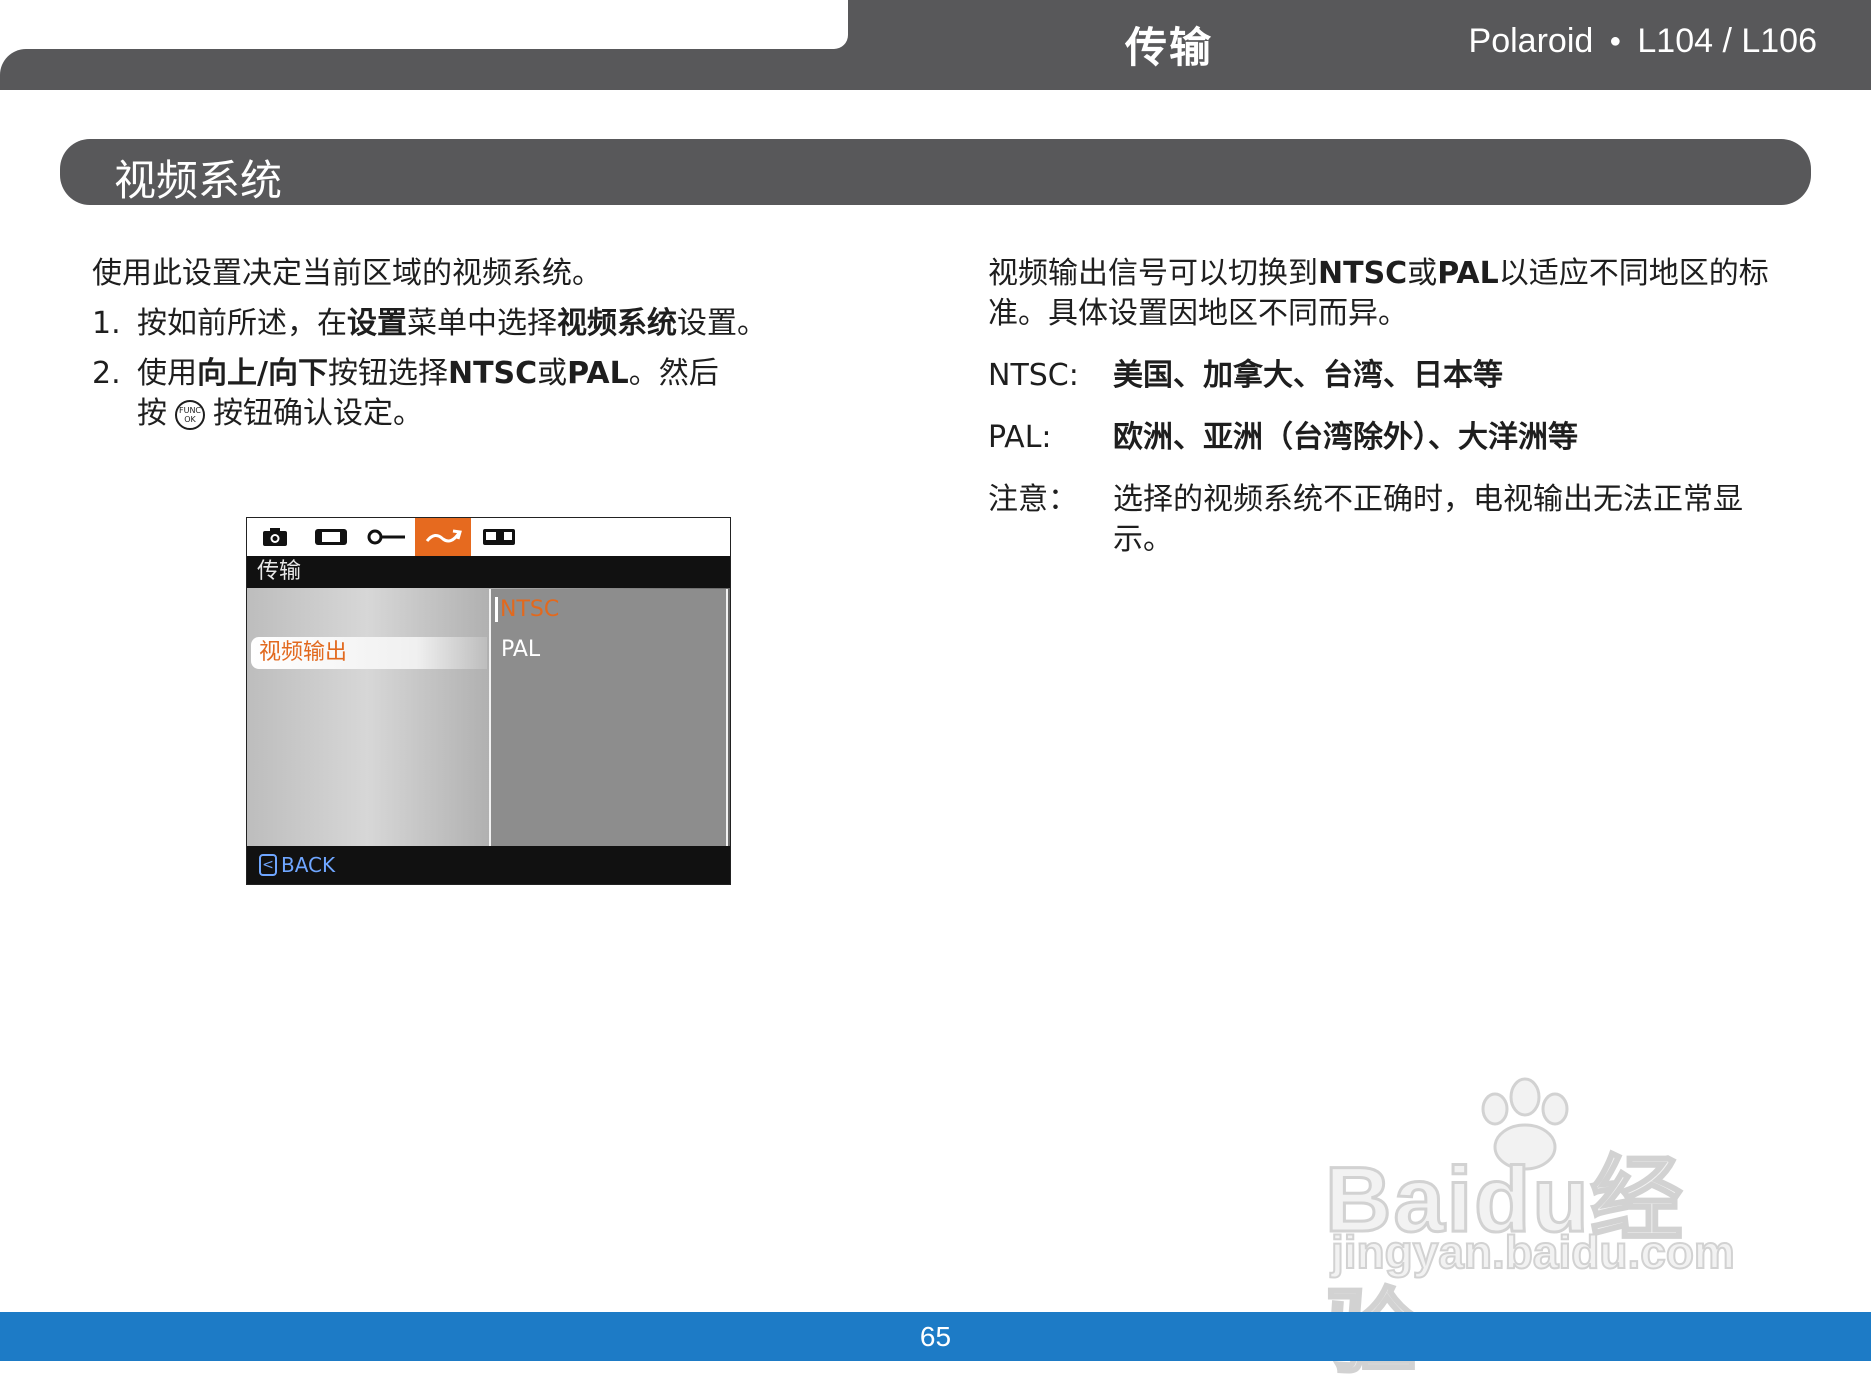 This screenshot has height=1391, width=1871. What do you see at coordinates (520, 649) in the screenshot?
I see `option-pal: PAL` at bounding box center [520, 649].